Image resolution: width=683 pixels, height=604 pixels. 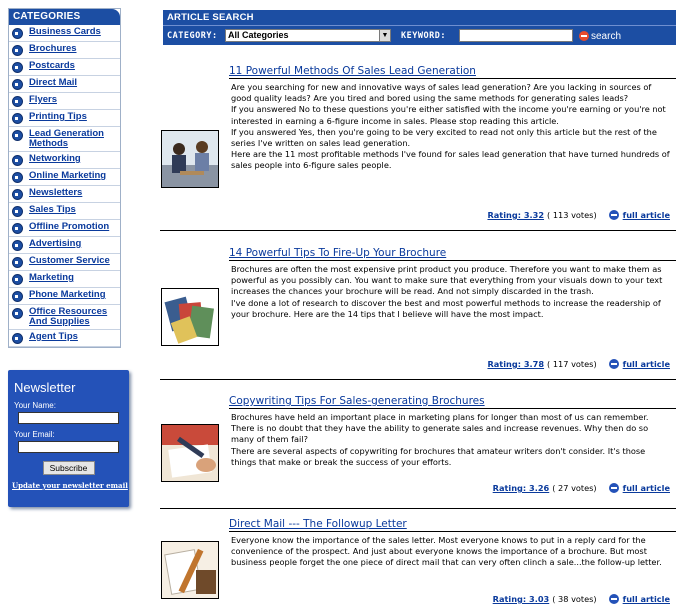 I want to click on rating-link: Rating: 3.32, so click(x=515, y=215).